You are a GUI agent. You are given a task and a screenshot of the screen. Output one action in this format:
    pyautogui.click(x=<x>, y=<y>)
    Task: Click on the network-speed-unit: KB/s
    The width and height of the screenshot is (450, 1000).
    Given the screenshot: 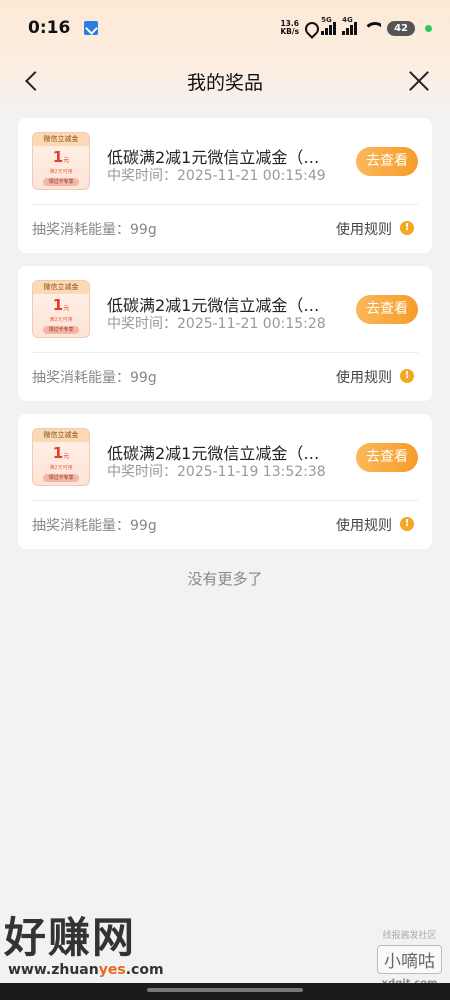 What is the action you would take?
    pyautogui.click(x=290, y=31)
    